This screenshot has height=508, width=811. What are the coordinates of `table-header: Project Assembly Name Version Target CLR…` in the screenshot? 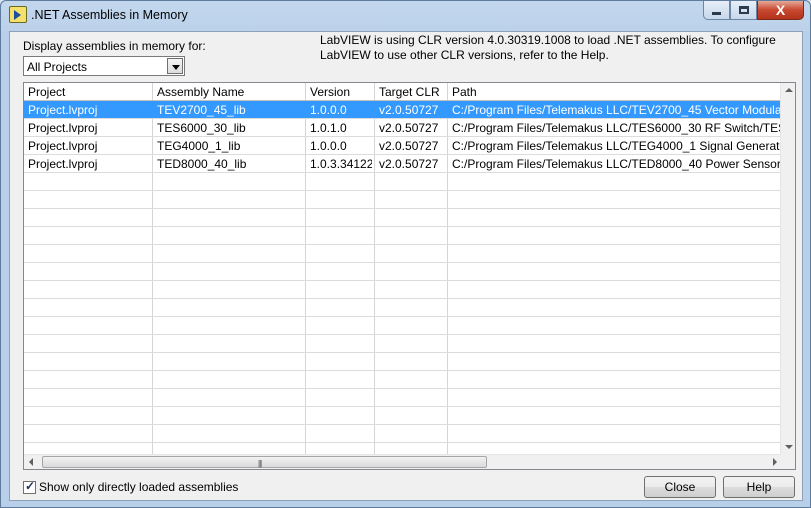 It's located at (403, 92).